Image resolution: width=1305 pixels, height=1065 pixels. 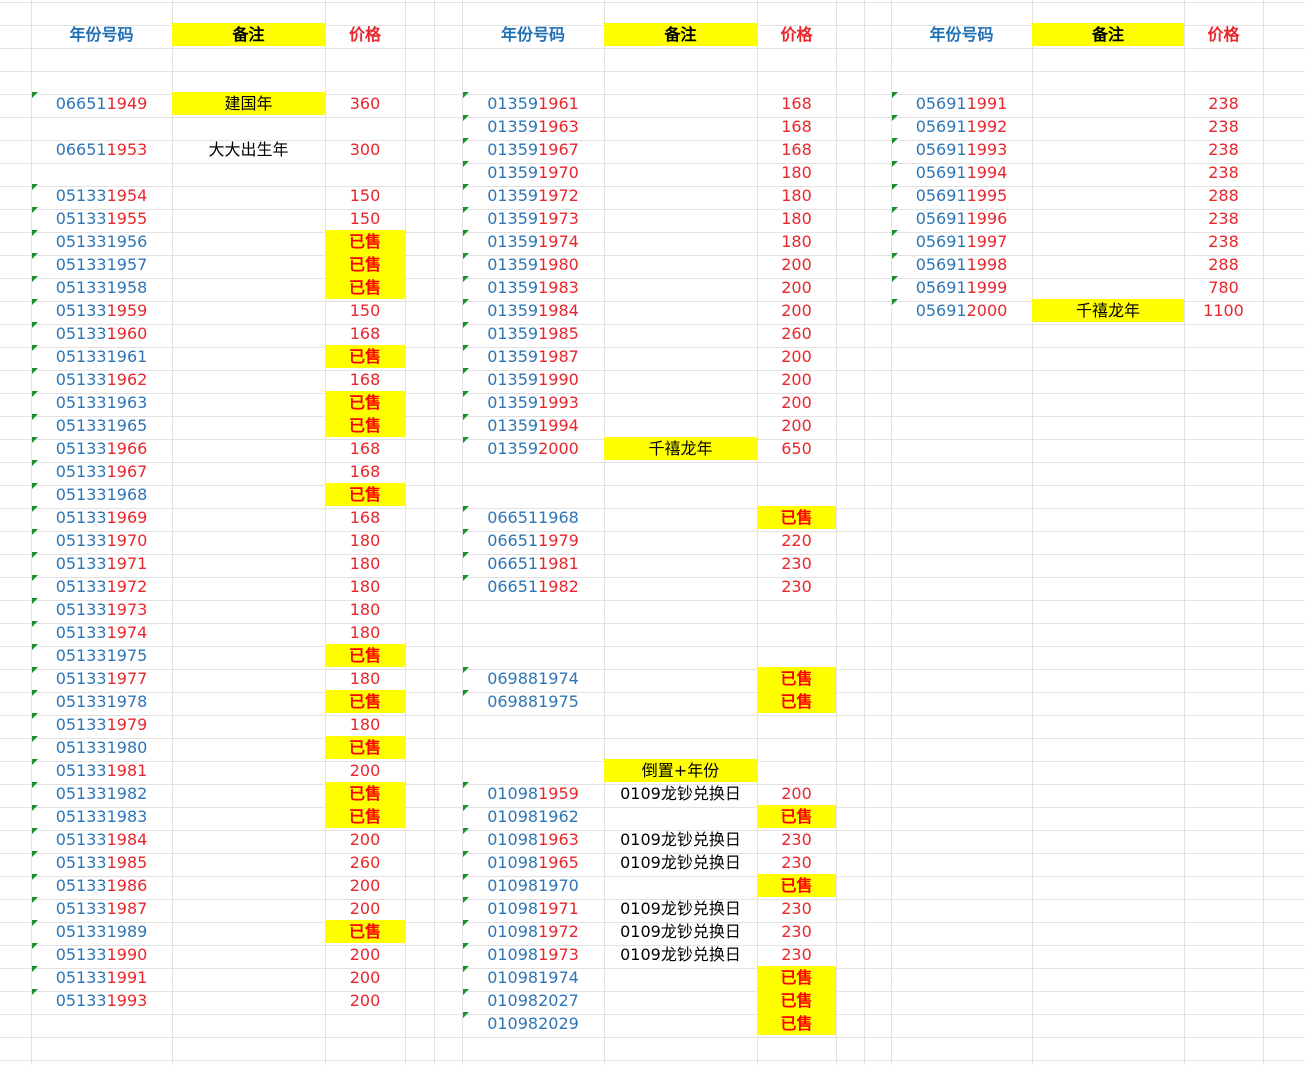 I want to click on code-cell: 051331956, so click(x=101, y=241).